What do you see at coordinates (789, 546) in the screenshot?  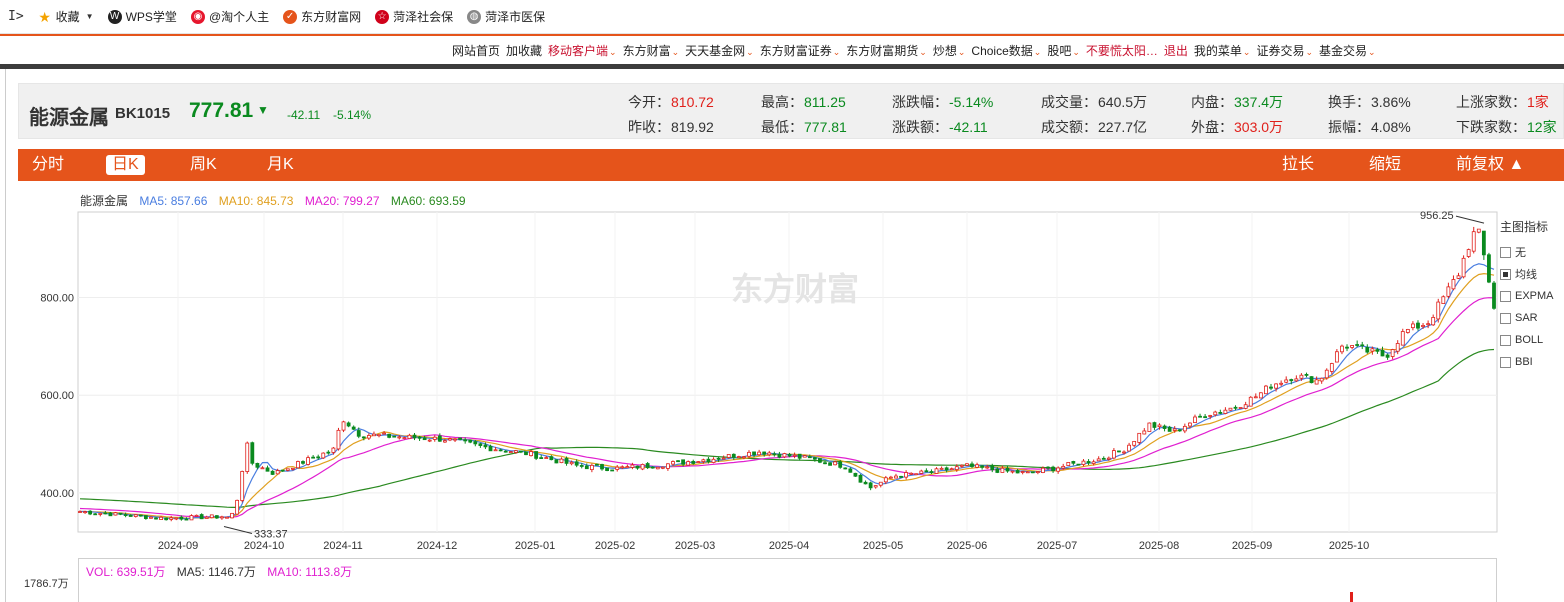 I see `x-tick-label: 2025-04` at bounding box center [789, 546].